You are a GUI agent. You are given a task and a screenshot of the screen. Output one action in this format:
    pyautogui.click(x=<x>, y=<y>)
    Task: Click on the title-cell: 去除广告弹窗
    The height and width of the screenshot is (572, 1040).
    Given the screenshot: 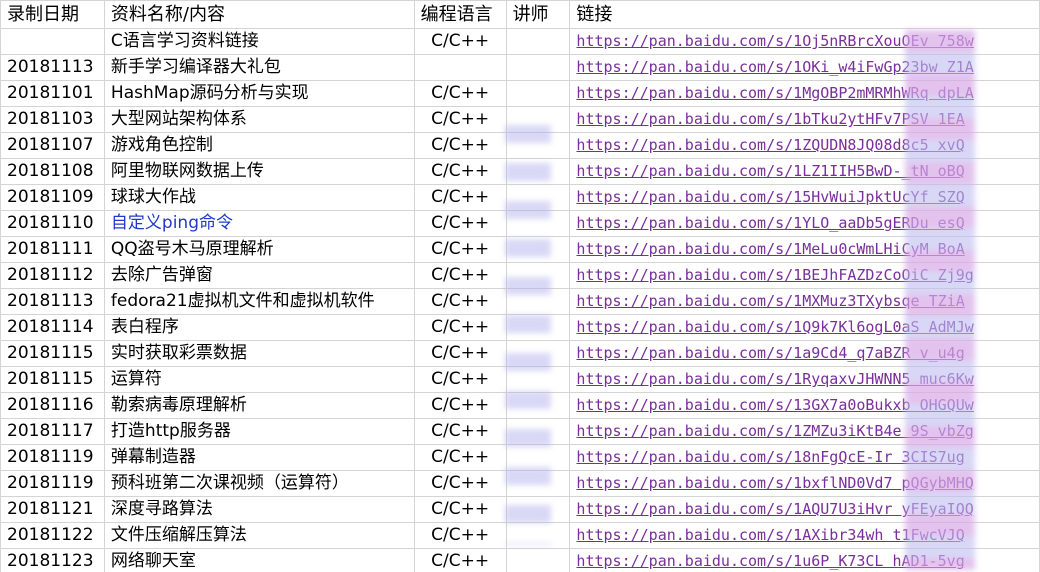 What is the action you would take?
    pyautogui.click(x=259, y=275)
    